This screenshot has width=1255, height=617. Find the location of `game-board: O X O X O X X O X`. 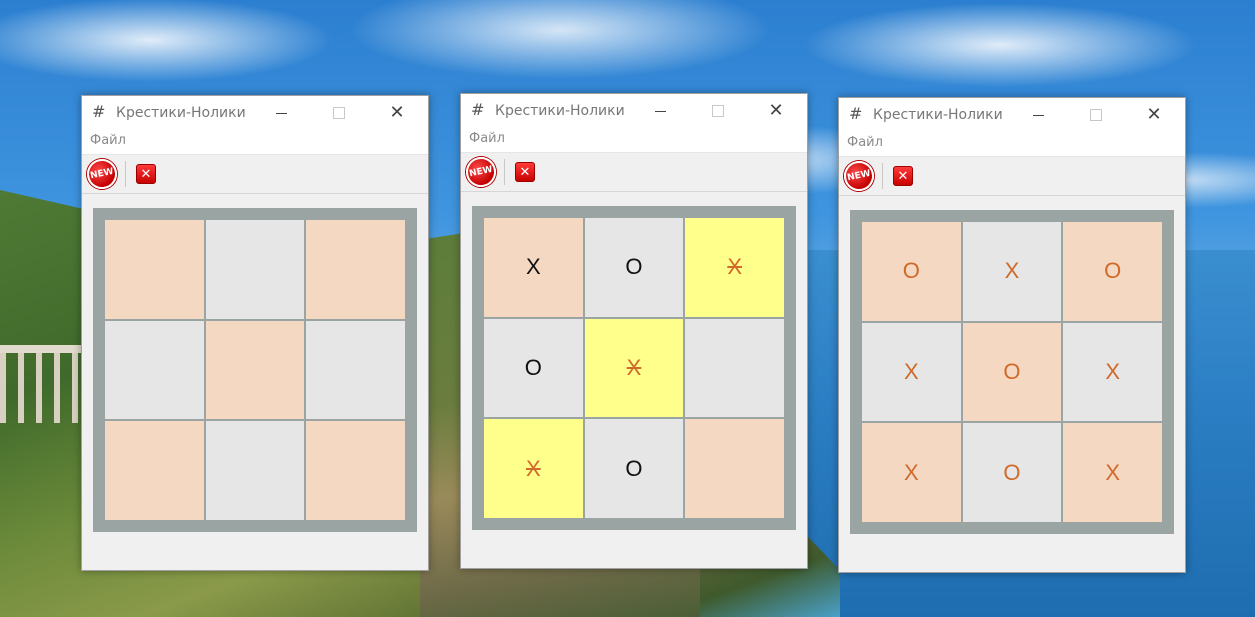

game-board: O X O X O X X O X is located at coordinates (1012, 372).